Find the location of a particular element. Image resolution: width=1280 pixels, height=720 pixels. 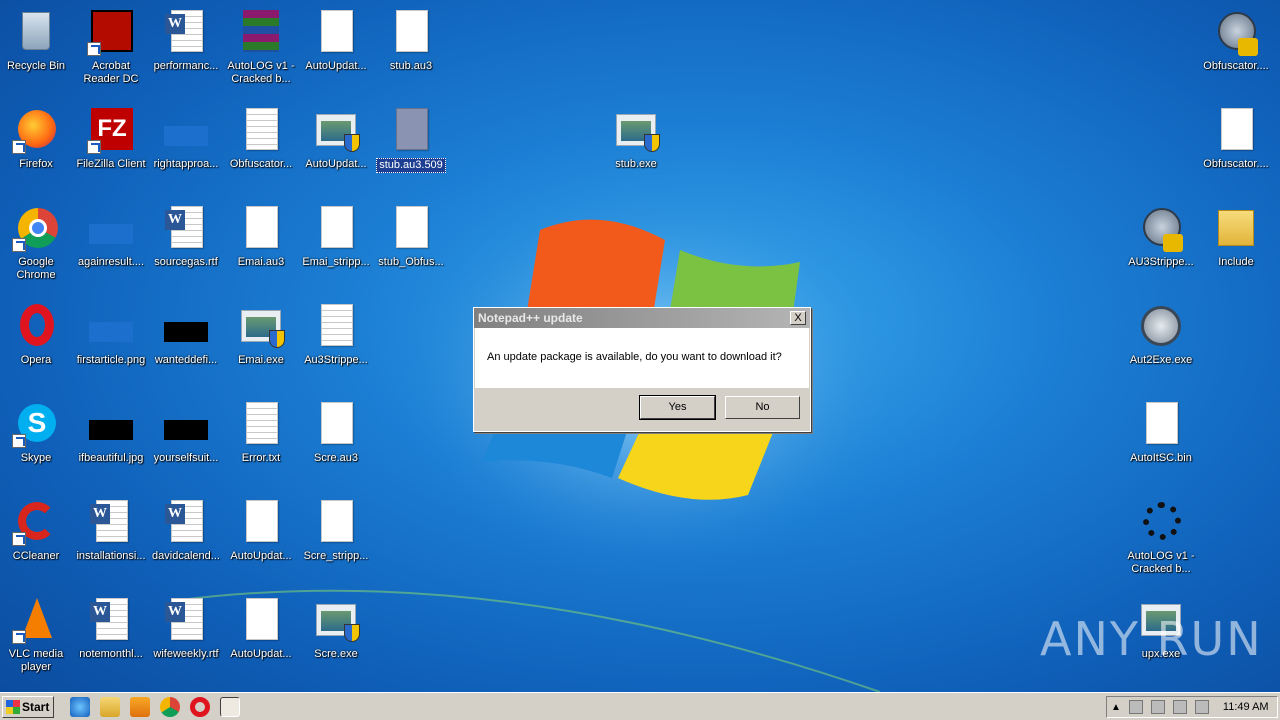

filezilla-icon: FZ FileZilla Client is located at coordinates (111, 145).